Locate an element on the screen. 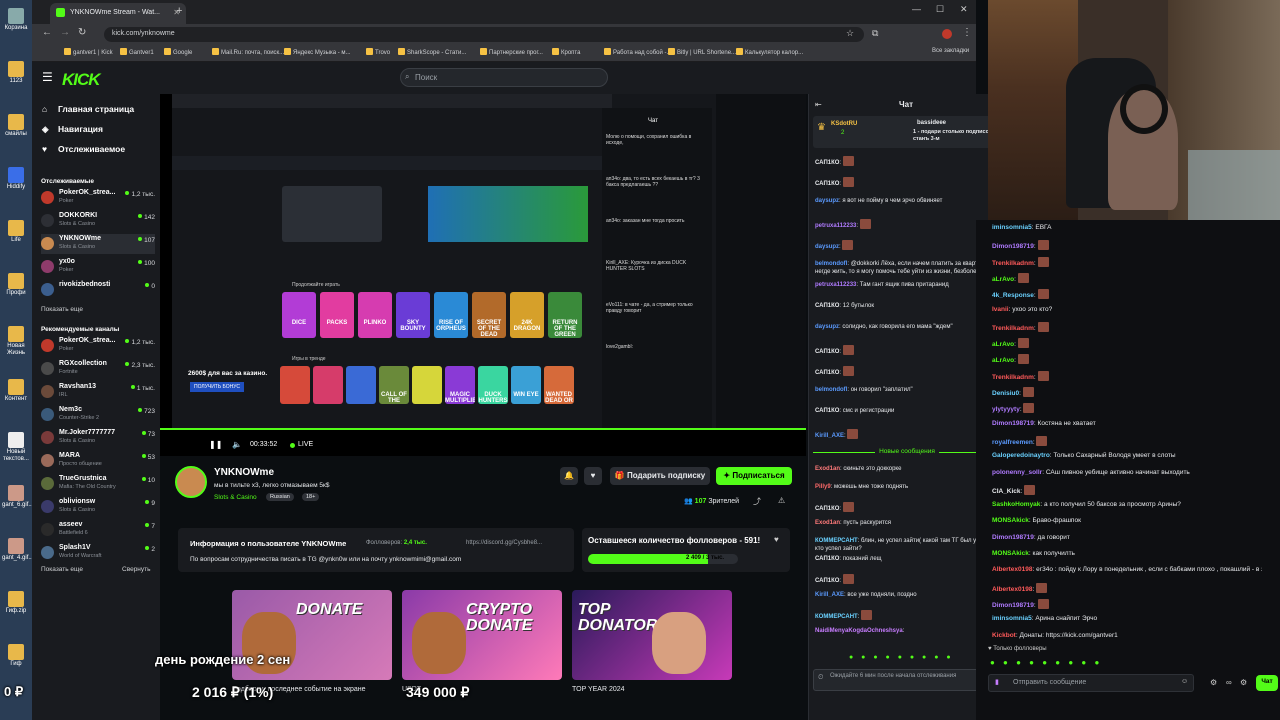  bookmark-item: Gantver1 is located at coordinates (137, 52).